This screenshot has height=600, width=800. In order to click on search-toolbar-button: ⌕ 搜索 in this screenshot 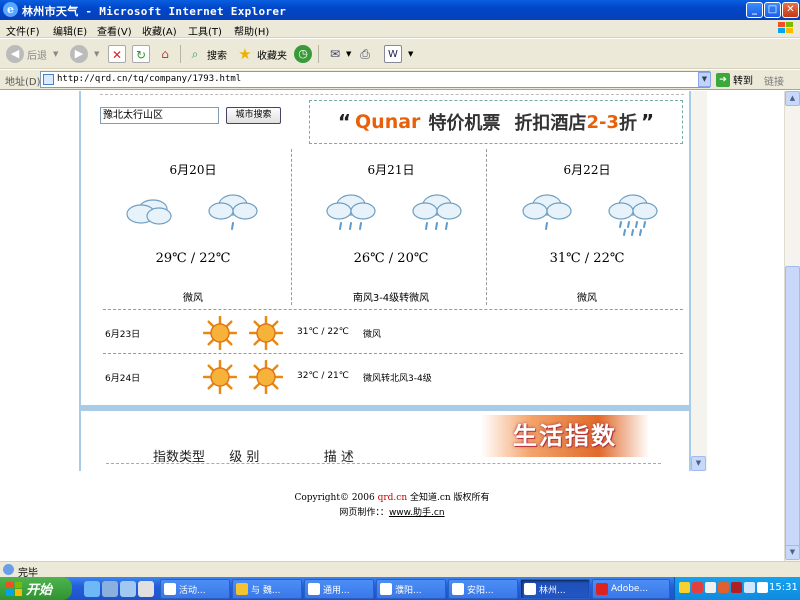, I will do `click(206, 54)`.